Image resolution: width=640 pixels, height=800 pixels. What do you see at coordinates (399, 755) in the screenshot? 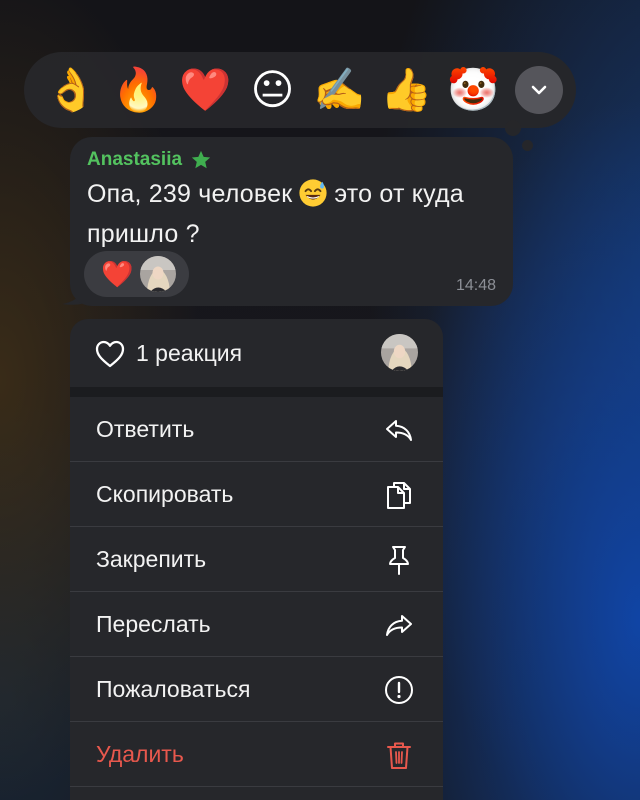
I see `trash-icon` at bounding box center [399, 755].